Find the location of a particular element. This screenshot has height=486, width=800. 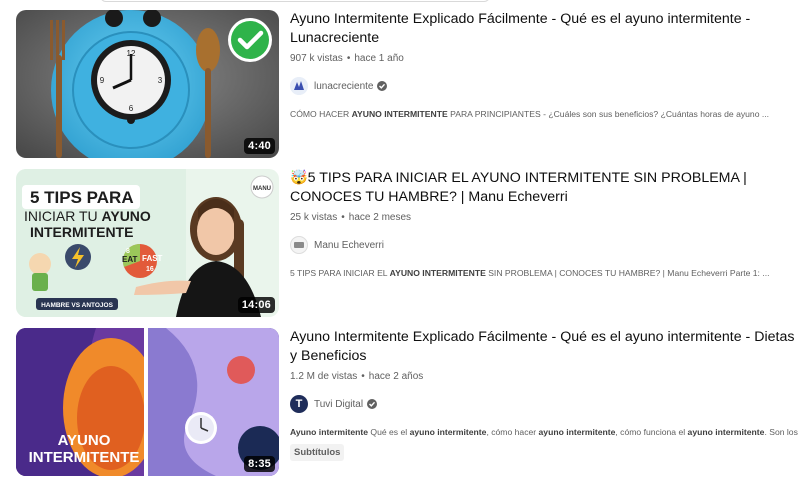

search-bar-edge is located at coordinates (295, 1).